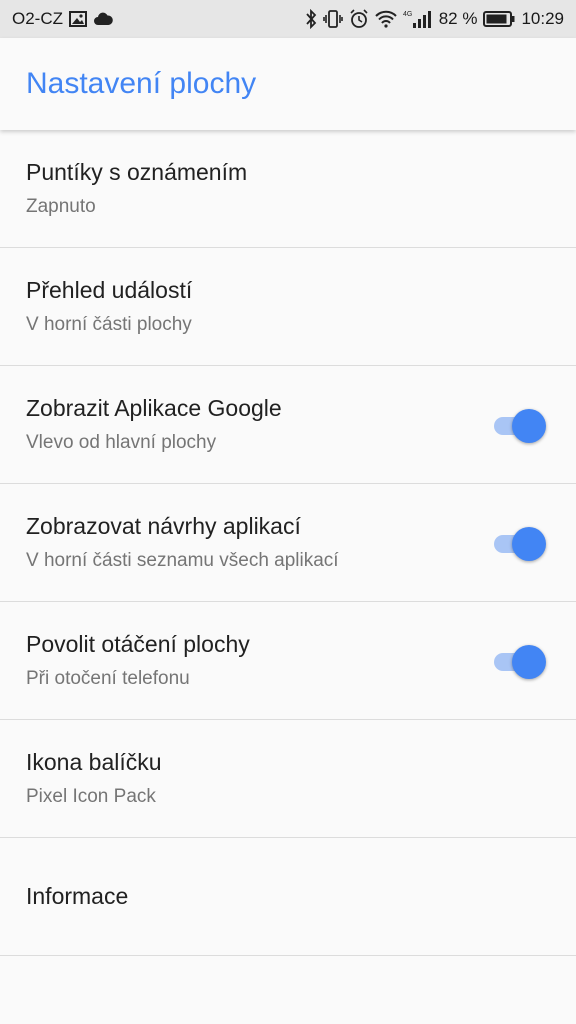  I want to click on setting-icon-pack: Ikona balíčku Pixel Icon Pack, so click(288, 779).